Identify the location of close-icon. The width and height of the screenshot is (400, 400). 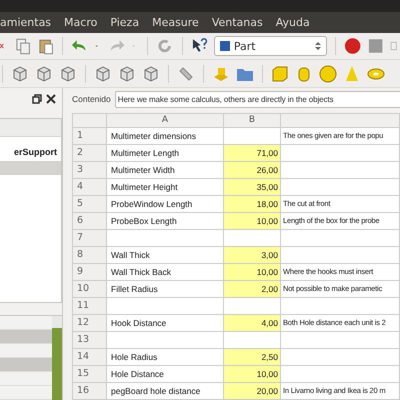
(51, 99).